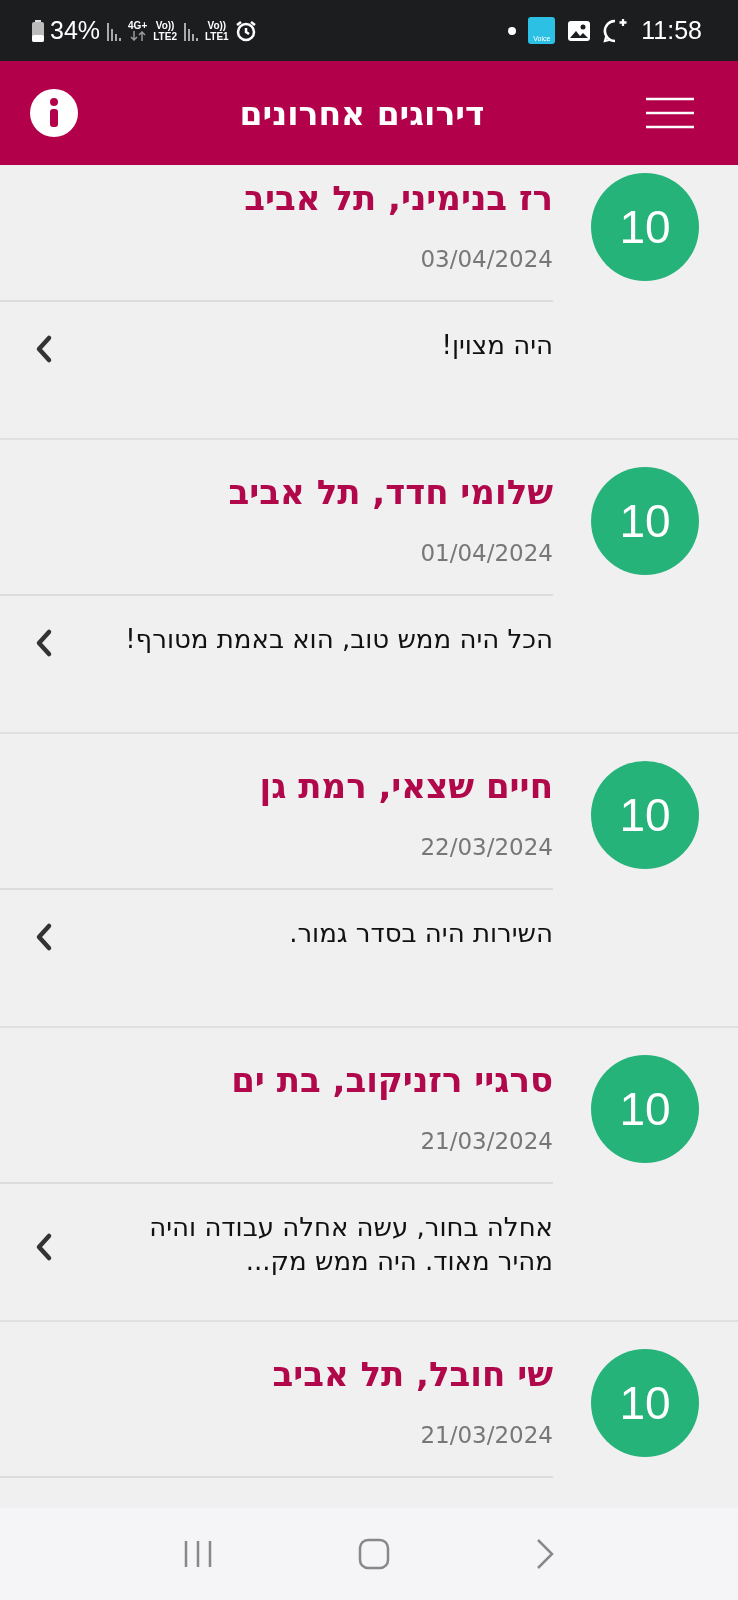 The width and height of the screenshot is (738, 1600). What do you see at coordinates (420, 933) in the screenshot?
I see `review-comment: השירות היה בסדר גמור.` at bounding box center [420, 933].